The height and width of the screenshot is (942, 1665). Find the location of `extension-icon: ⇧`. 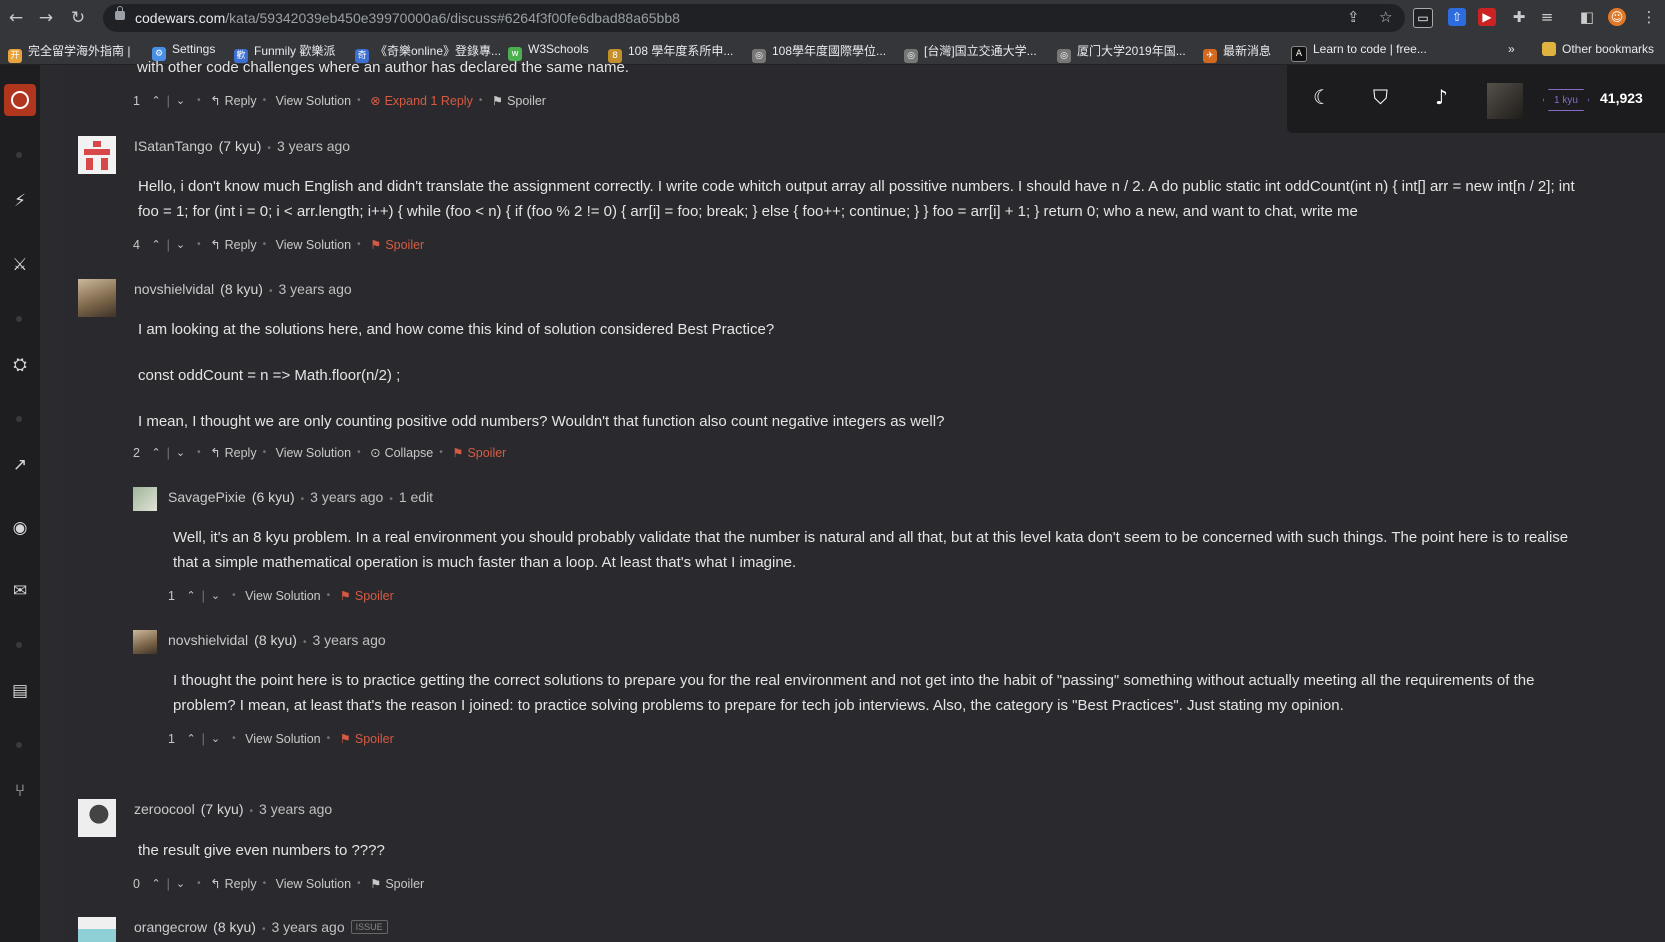

extension-icon: ⇧ is located at coordinates (1457, 17).